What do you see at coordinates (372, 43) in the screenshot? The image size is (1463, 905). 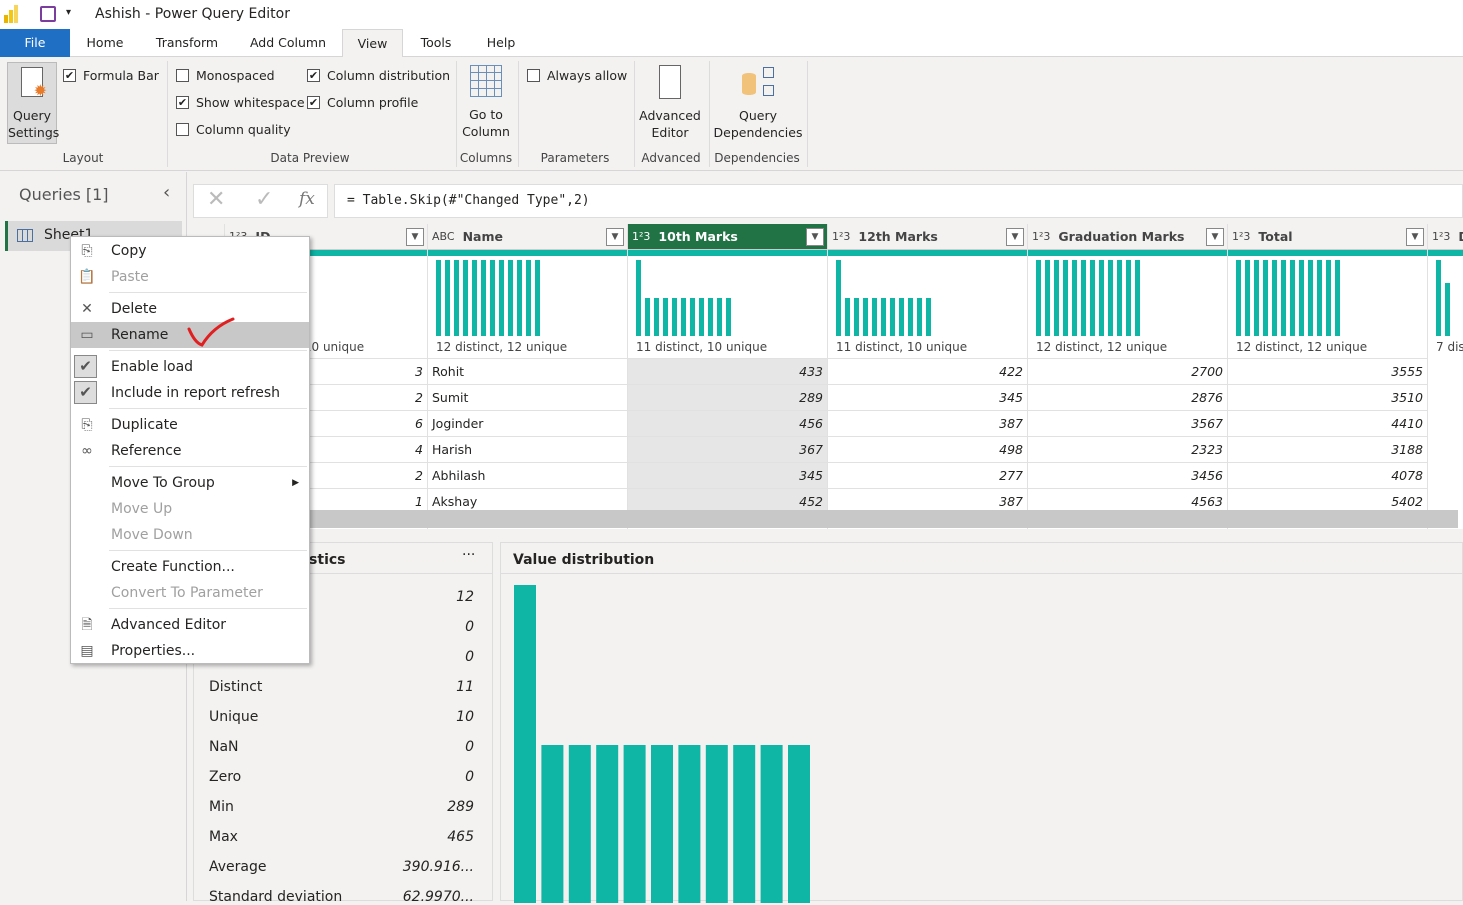 I see `tab-view: View` at bounding box center [372, 43].